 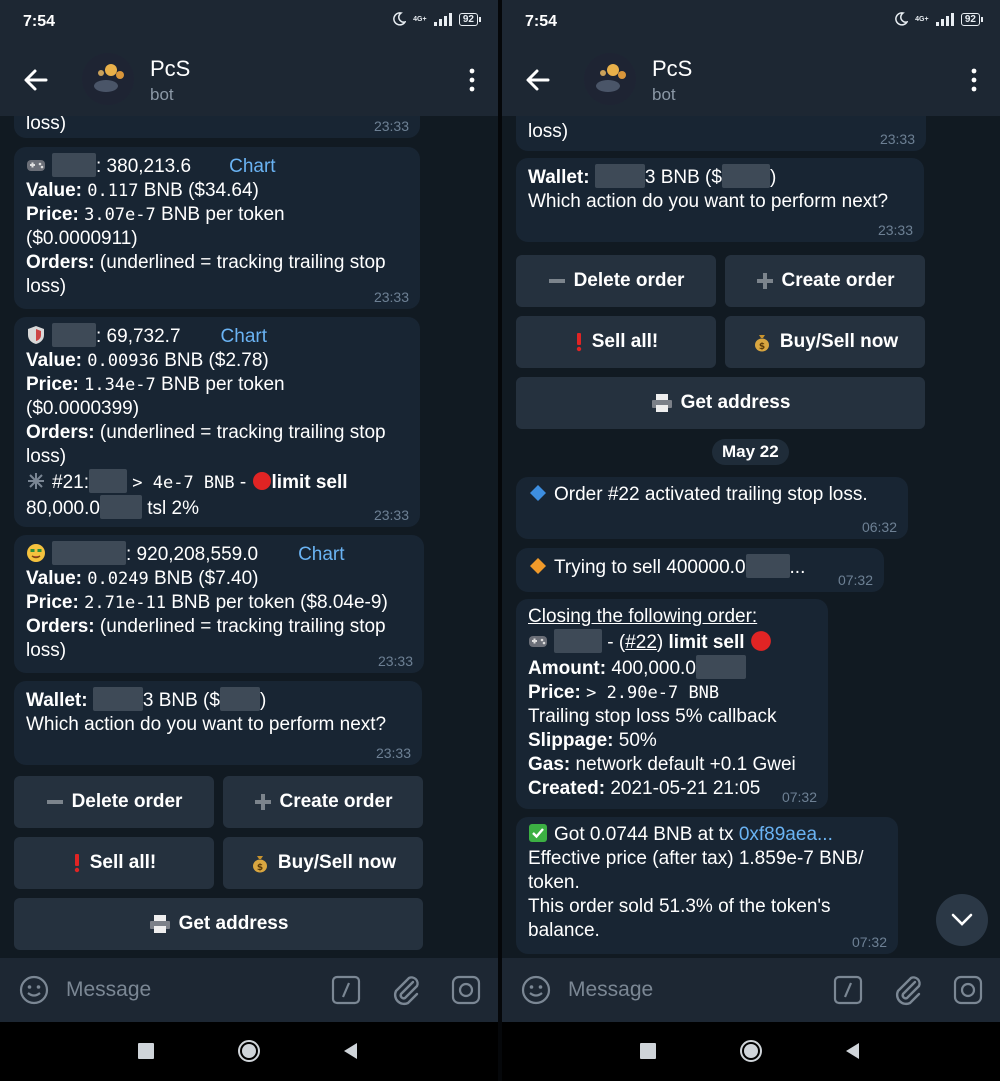 What do you see at coordinates (36, 553) in the screenshot?
I see `money-face-icon` at bounding box center [36, 553].